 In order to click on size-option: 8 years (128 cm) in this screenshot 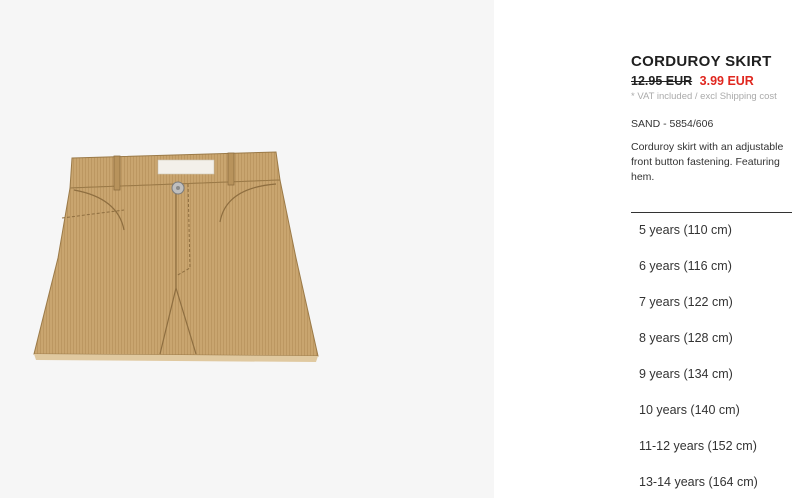, I will do `click(694, 348)`.